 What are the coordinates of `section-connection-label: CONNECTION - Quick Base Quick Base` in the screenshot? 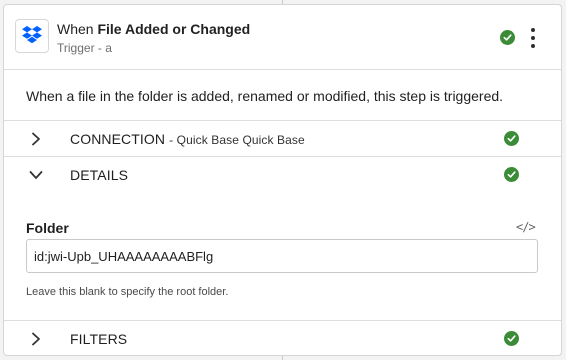 It's located at (187, 139).